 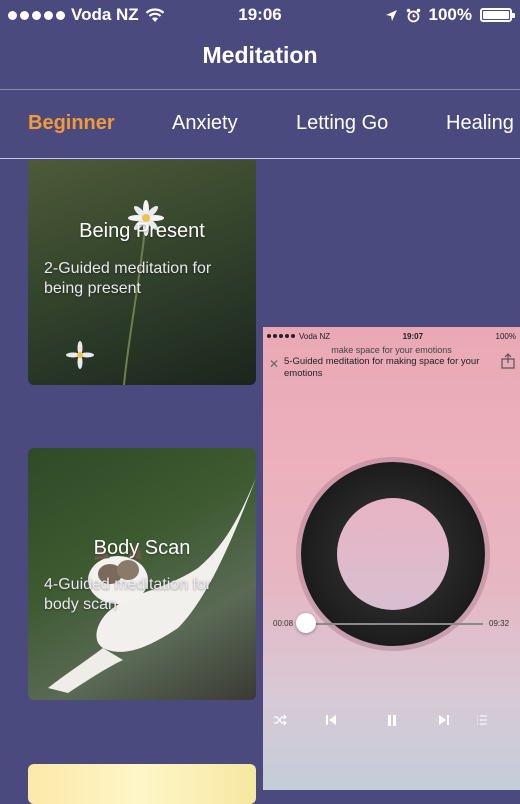 What do you see at coordinates (413, 336) in the screenshot?
I see `player-status-time: 19:07` at bounding box center [413, 336].